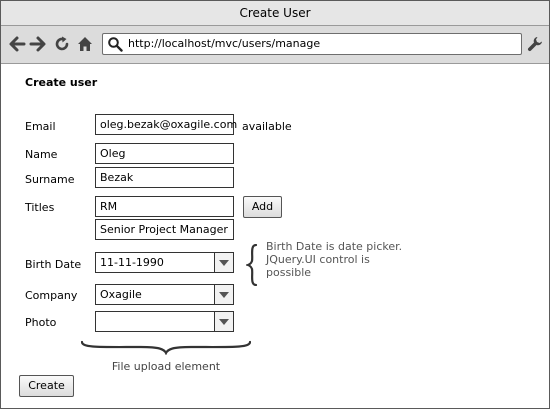 The height and width of the screenshot is (409, 550). I want to click on email-field: oleg.bezak@oxagile.com, so click(166, 124).